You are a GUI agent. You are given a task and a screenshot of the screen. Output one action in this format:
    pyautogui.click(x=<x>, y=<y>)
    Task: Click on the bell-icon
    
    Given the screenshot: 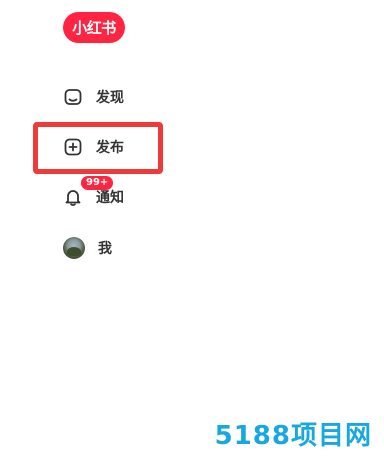 What is the action you would take?
    pyautogui.click(x=73, y=197)
    